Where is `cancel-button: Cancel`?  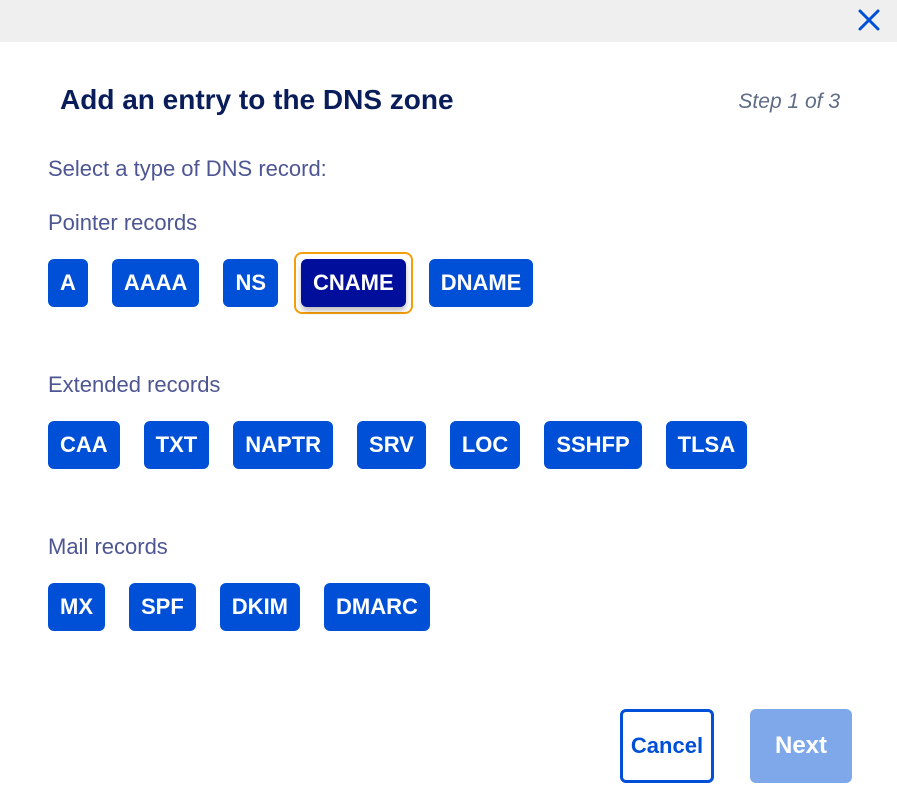 cancel-button: Cancel is located at coordinates (667, 746).